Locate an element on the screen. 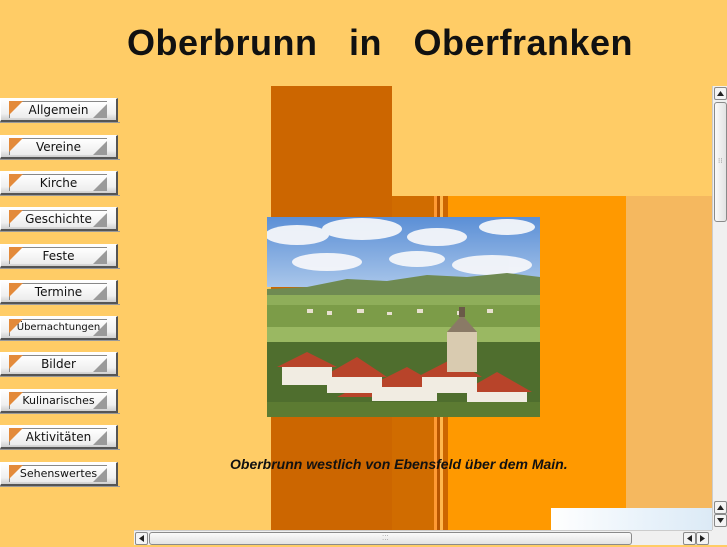  scroll-down-button is located at coordinates (720, 520).